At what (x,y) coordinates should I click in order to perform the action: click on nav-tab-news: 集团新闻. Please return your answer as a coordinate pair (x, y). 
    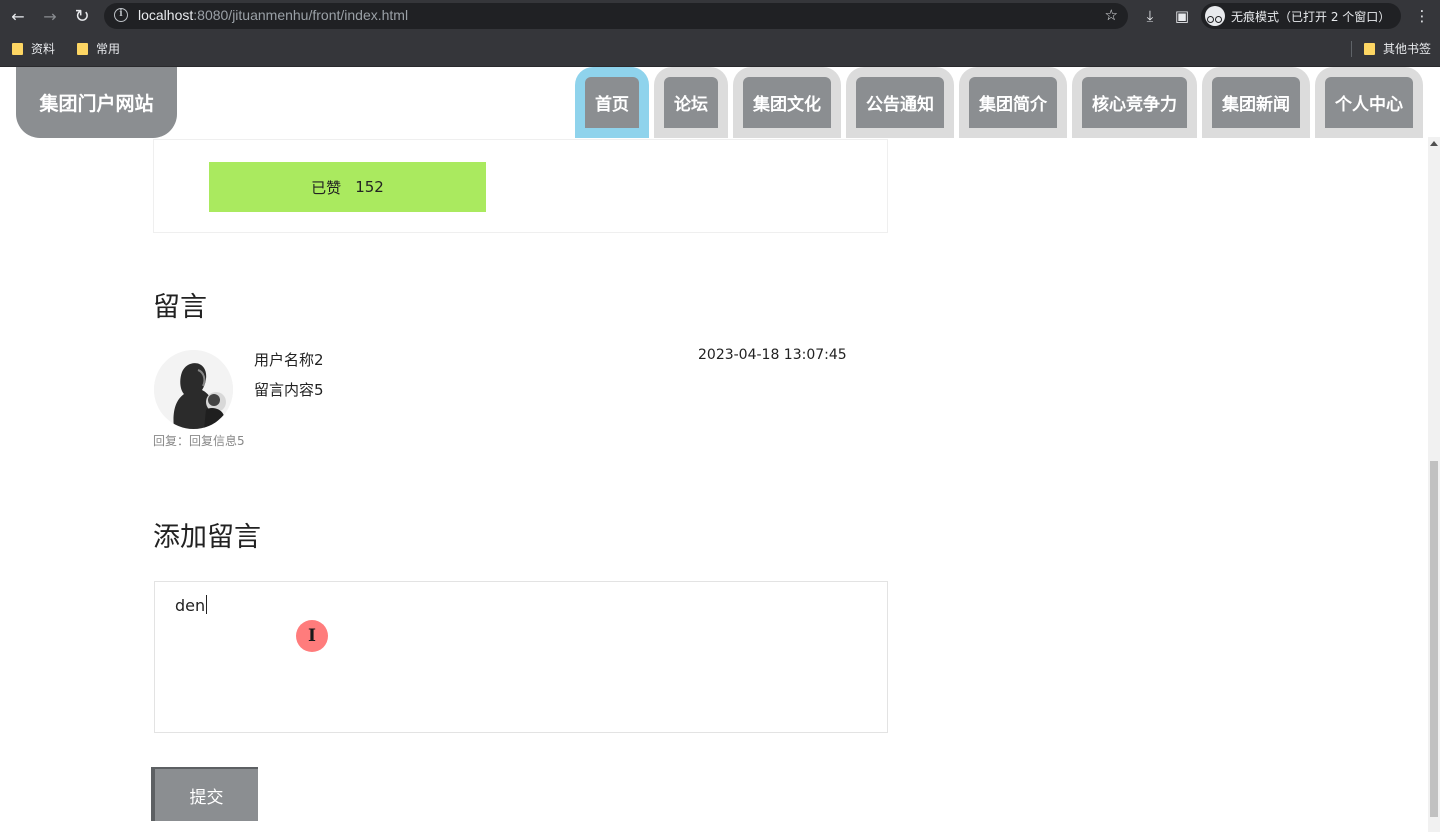
    Looking at the image, I should click on (1256, 102).